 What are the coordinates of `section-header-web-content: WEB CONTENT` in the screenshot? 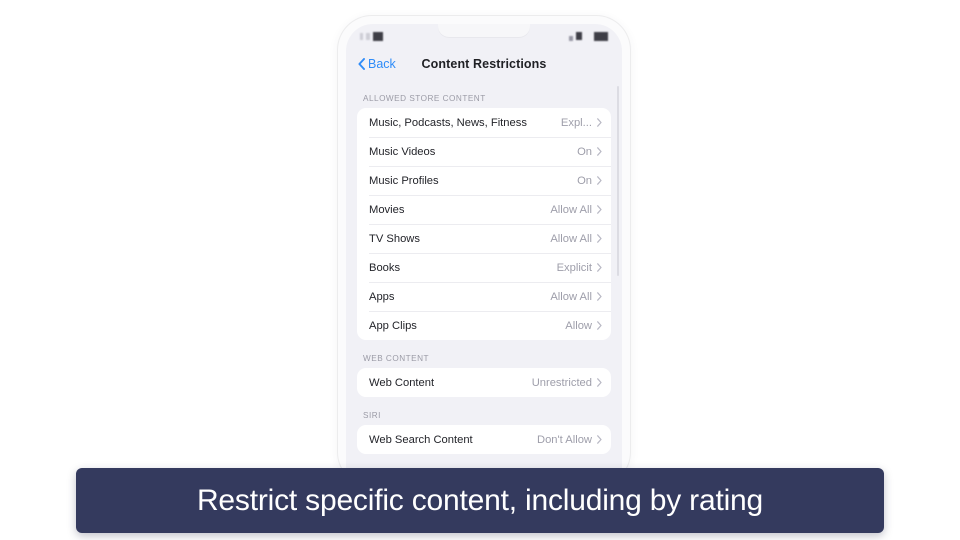 It's located at (396, 358).